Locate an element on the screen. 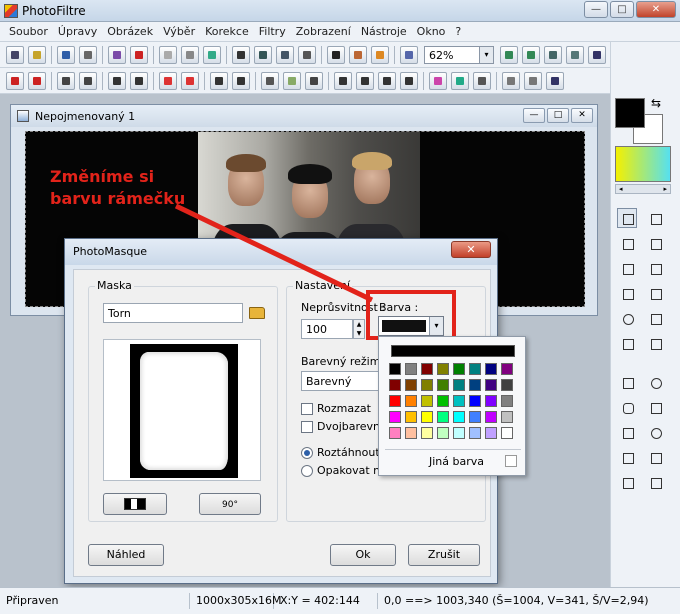 The width and height of the screenshot is (680, 614). hand-icon is located at coordinates (655, 343).